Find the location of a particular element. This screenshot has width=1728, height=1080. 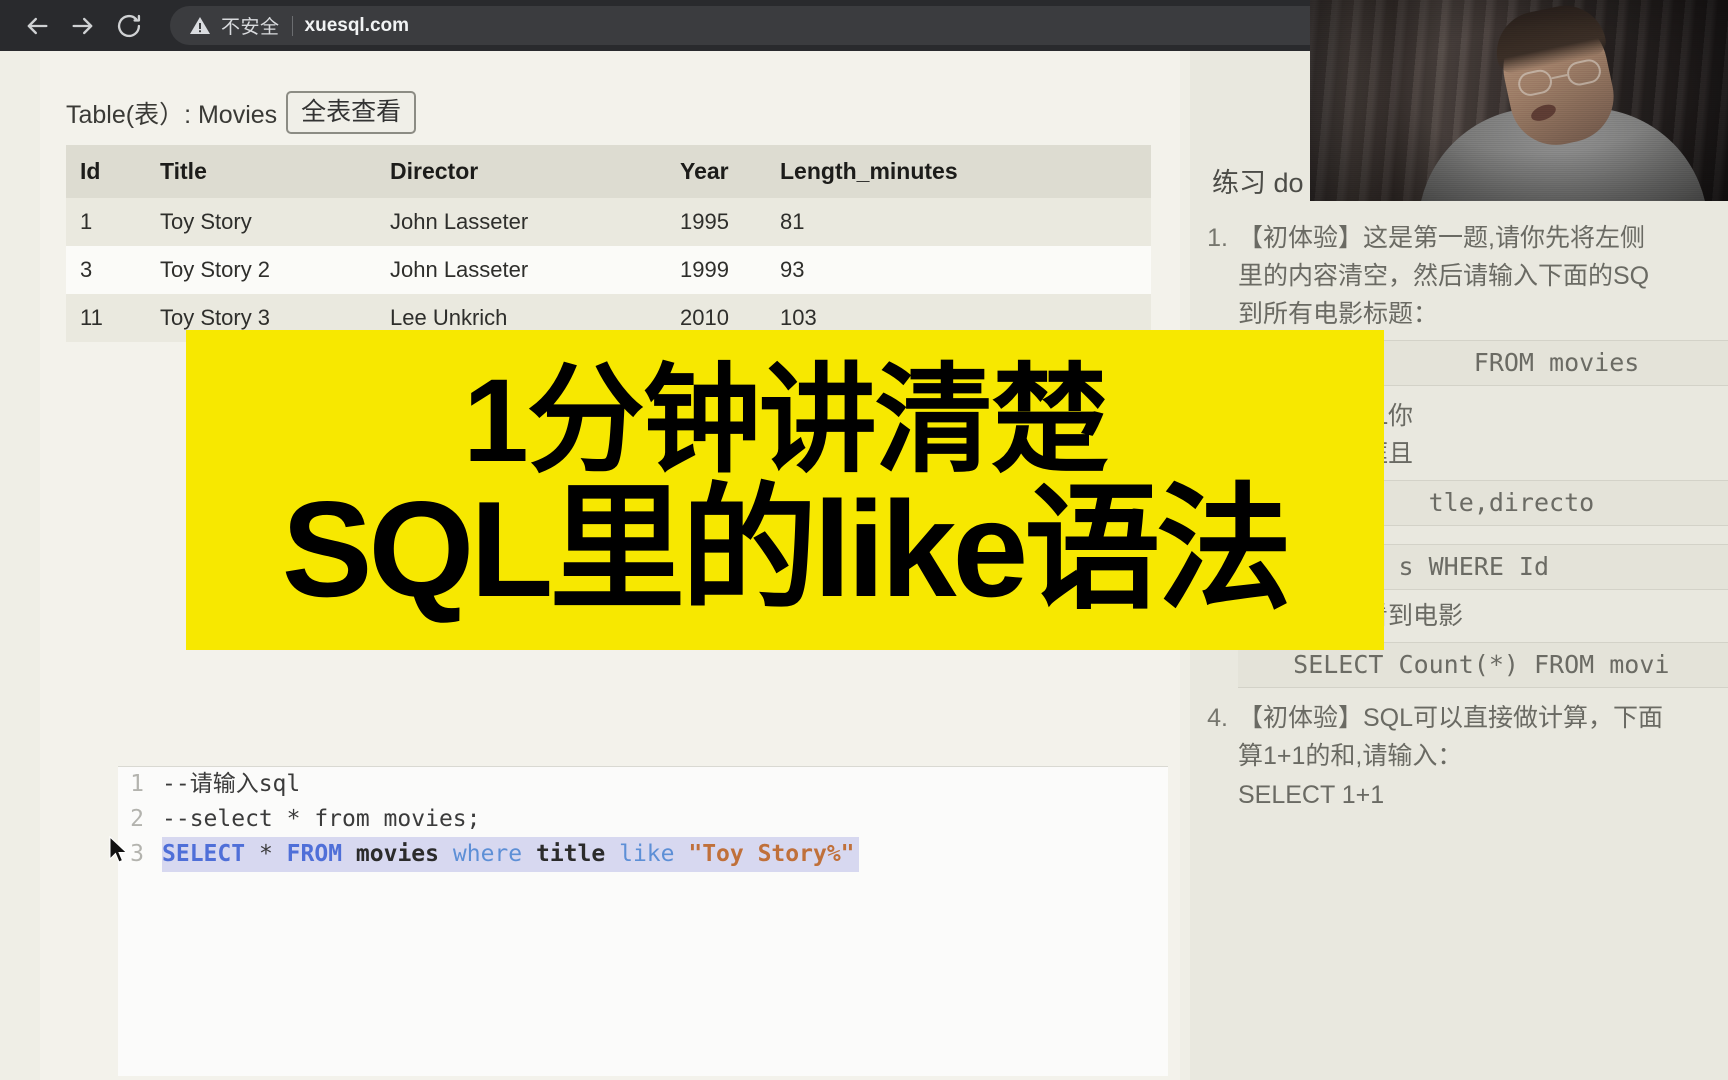

presenter-webcam-overlay is located at coordinates (1519, 100).